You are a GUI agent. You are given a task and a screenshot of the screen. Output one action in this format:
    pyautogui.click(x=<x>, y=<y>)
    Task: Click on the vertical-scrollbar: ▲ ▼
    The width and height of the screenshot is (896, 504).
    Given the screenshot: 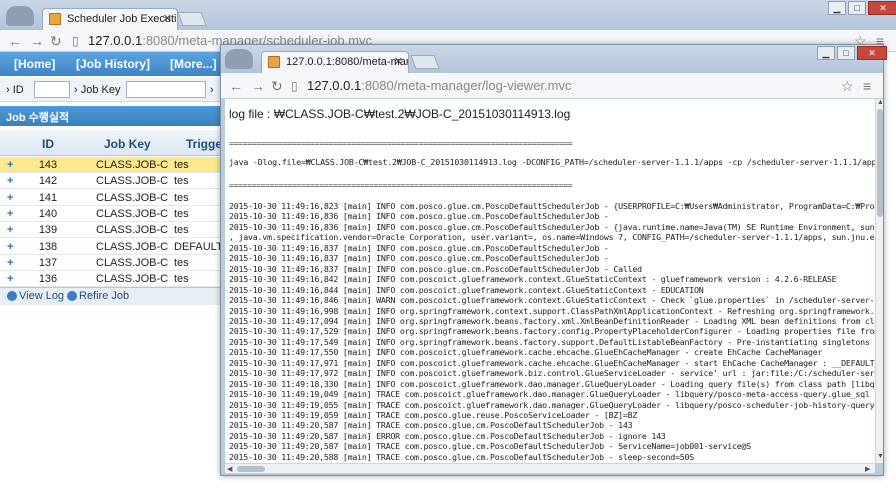 What is the action you would take?
    pyautogui.click(x=879, y=281)
    